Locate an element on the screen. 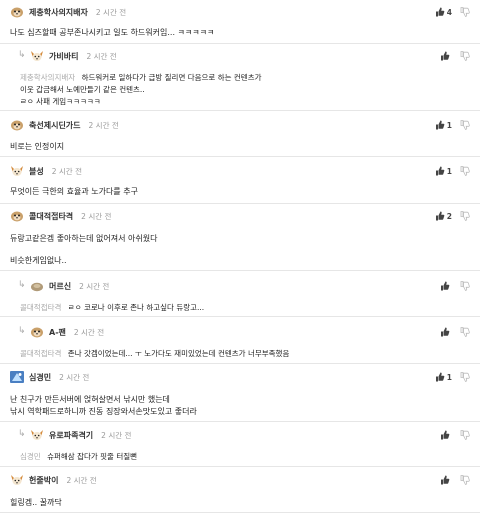 This screenshot has height=515, width=480. comment-text: 비슷한게임없나.. is located at coordinates (38, 260).